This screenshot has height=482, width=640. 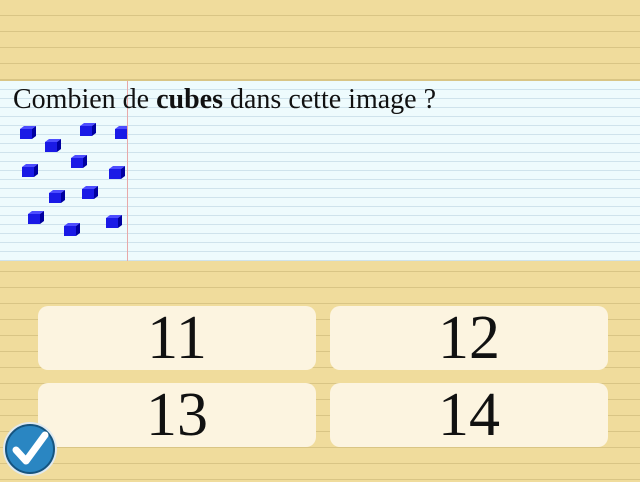 I want to click on answer-button-2: 12, so click(x=469, y=338).